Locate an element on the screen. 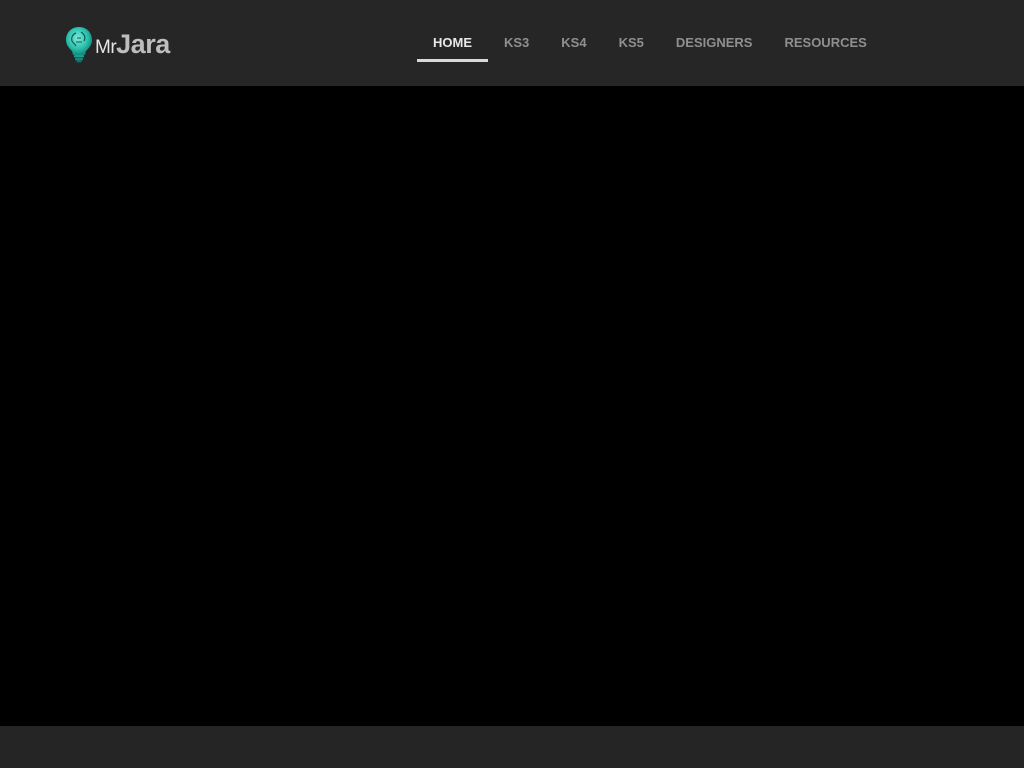 The image size is (1024, 768). nav-label: KS4 is located at coordinates (574, 42).